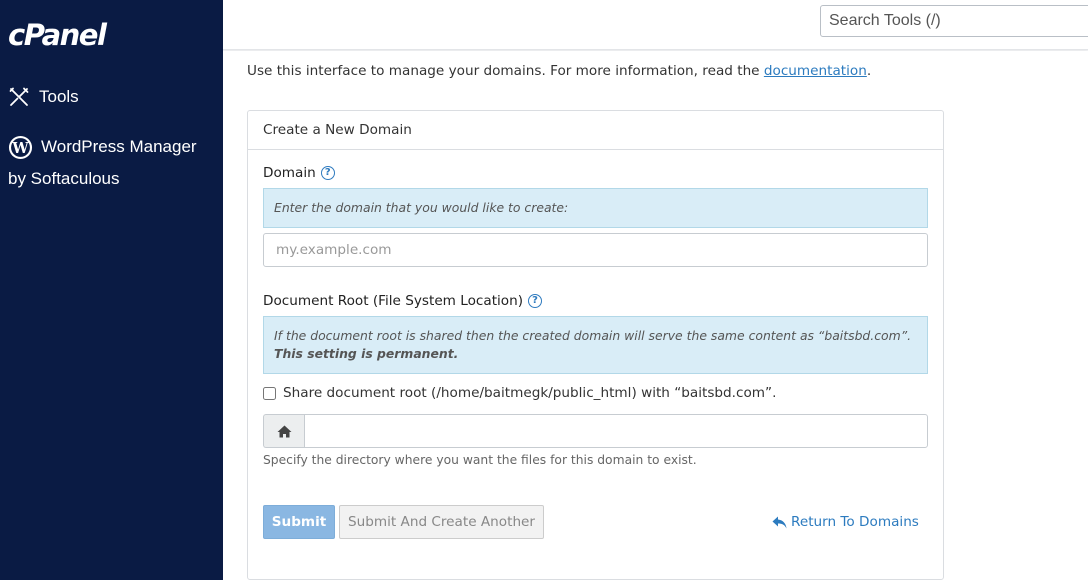 Image resolution: width=1088 pixels, height=580 pixels. Describe the element at coordinates (845, 522) in the screenshot. I see `return-to-domains-link: Return To Domains` at that location.